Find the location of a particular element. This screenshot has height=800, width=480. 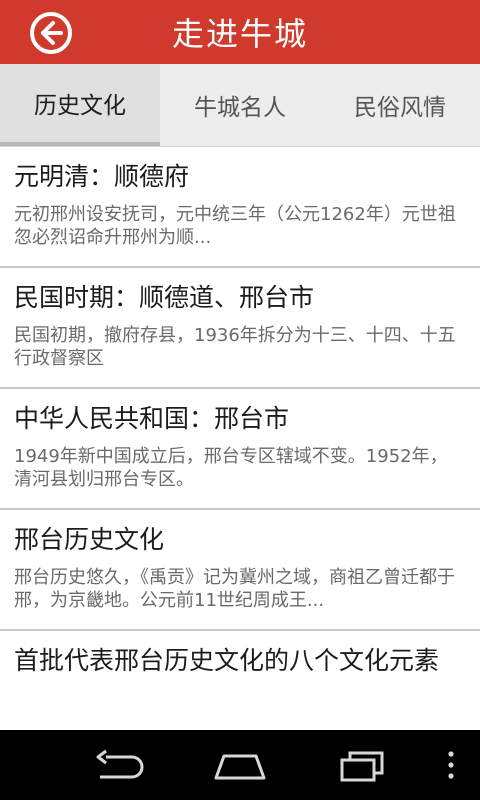

list-item-title: 邢台历史文化 is located at coordinates (89, 539).